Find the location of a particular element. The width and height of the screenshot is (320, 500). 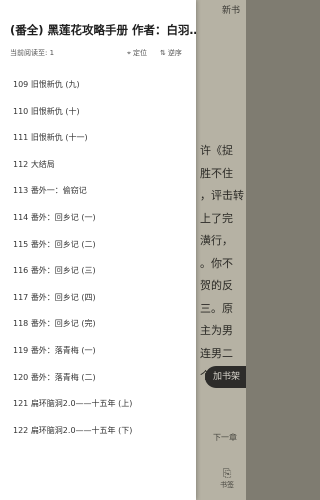

chapter-meta-bar: 当前阅读至: 1 ⌖ 定位 ⇅ 逆序 is located at coordinates (99, 54).